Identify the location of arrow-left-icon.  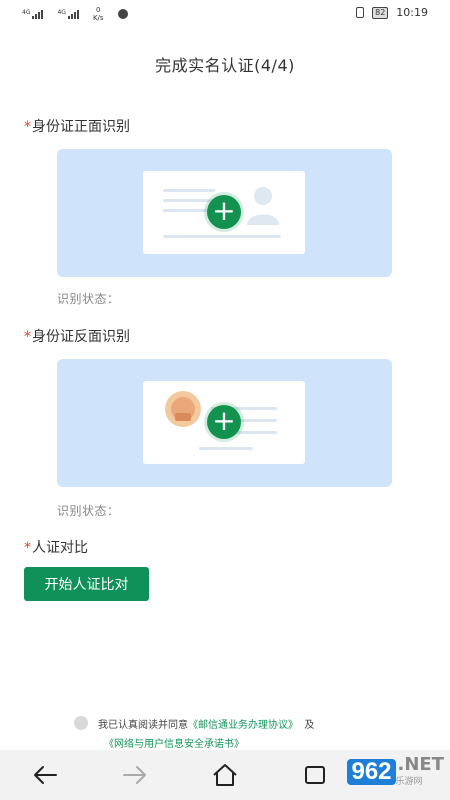
(45, 775).